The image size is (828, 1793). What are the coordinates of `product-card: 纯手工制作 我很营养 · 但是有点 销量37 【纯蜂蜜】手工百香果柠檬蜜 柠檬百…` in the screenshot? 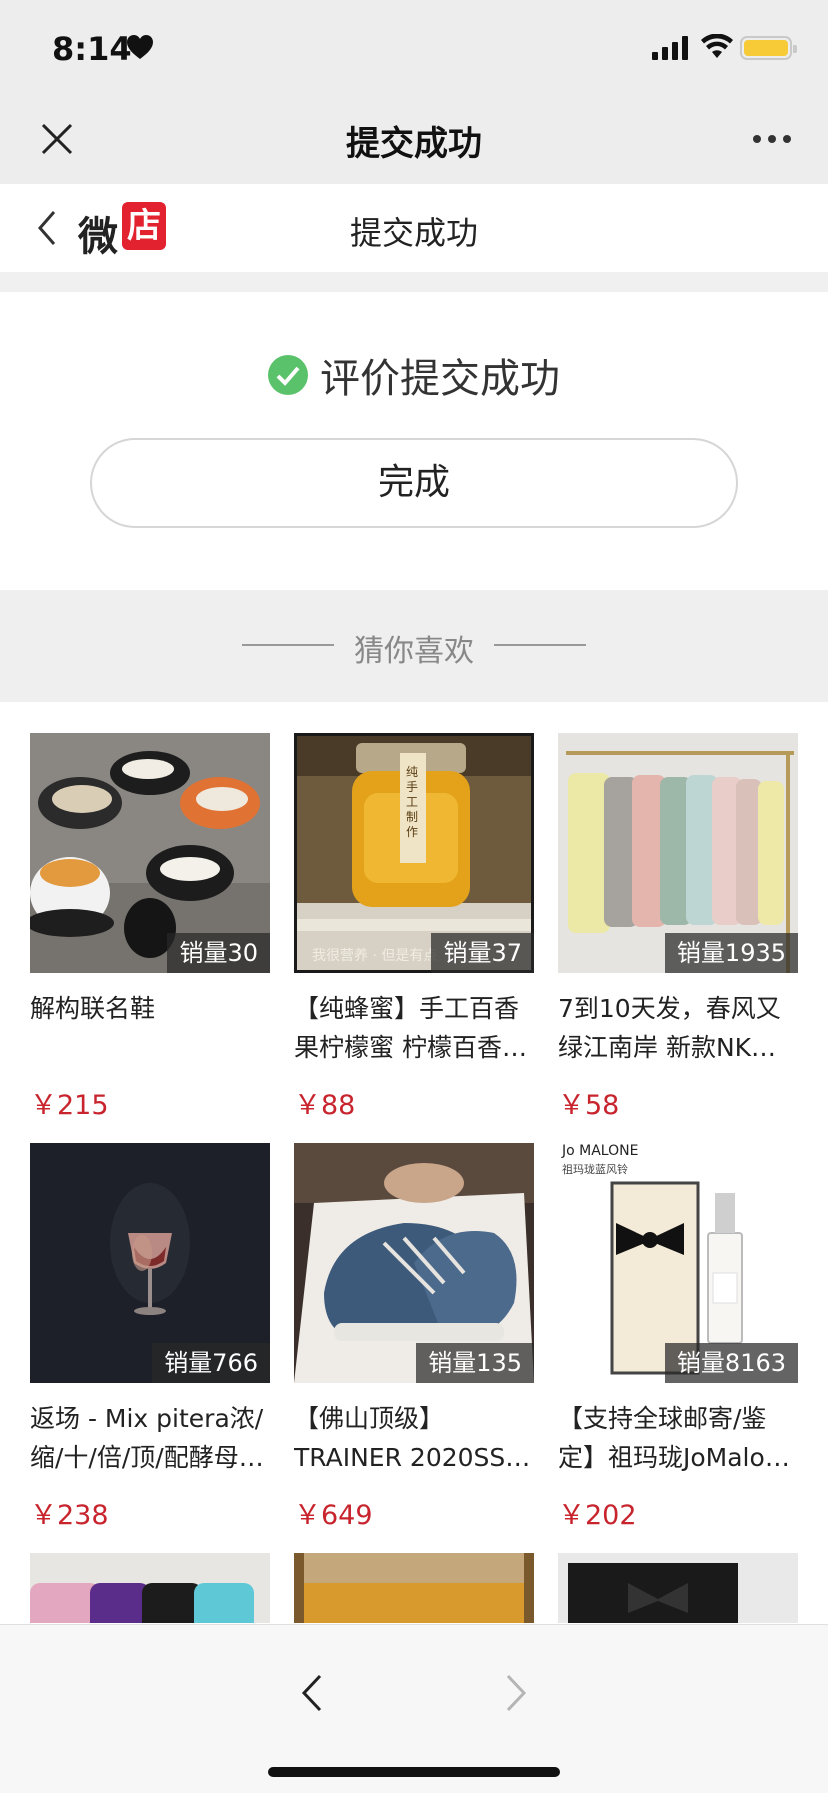 It's located at (414, 927).